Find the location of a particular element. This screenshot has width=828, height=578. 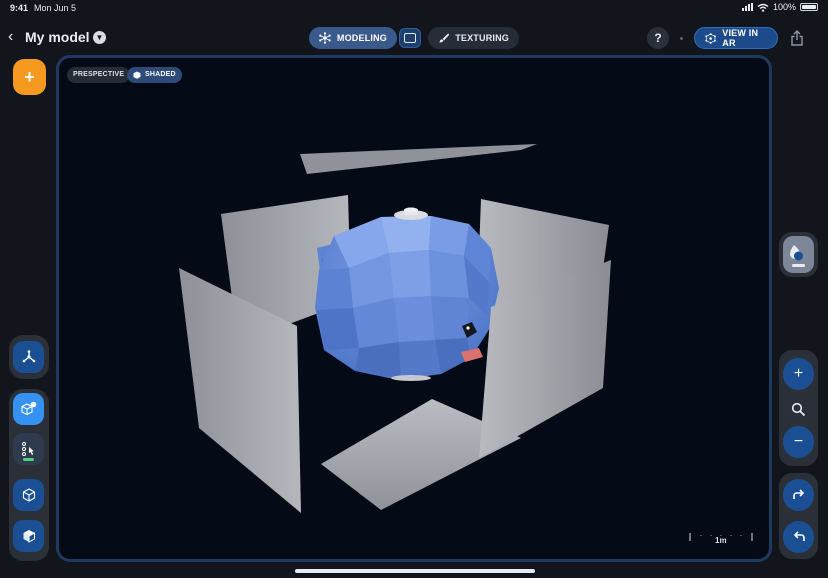

vertex-select-icon is located at coordinates (27, 449).